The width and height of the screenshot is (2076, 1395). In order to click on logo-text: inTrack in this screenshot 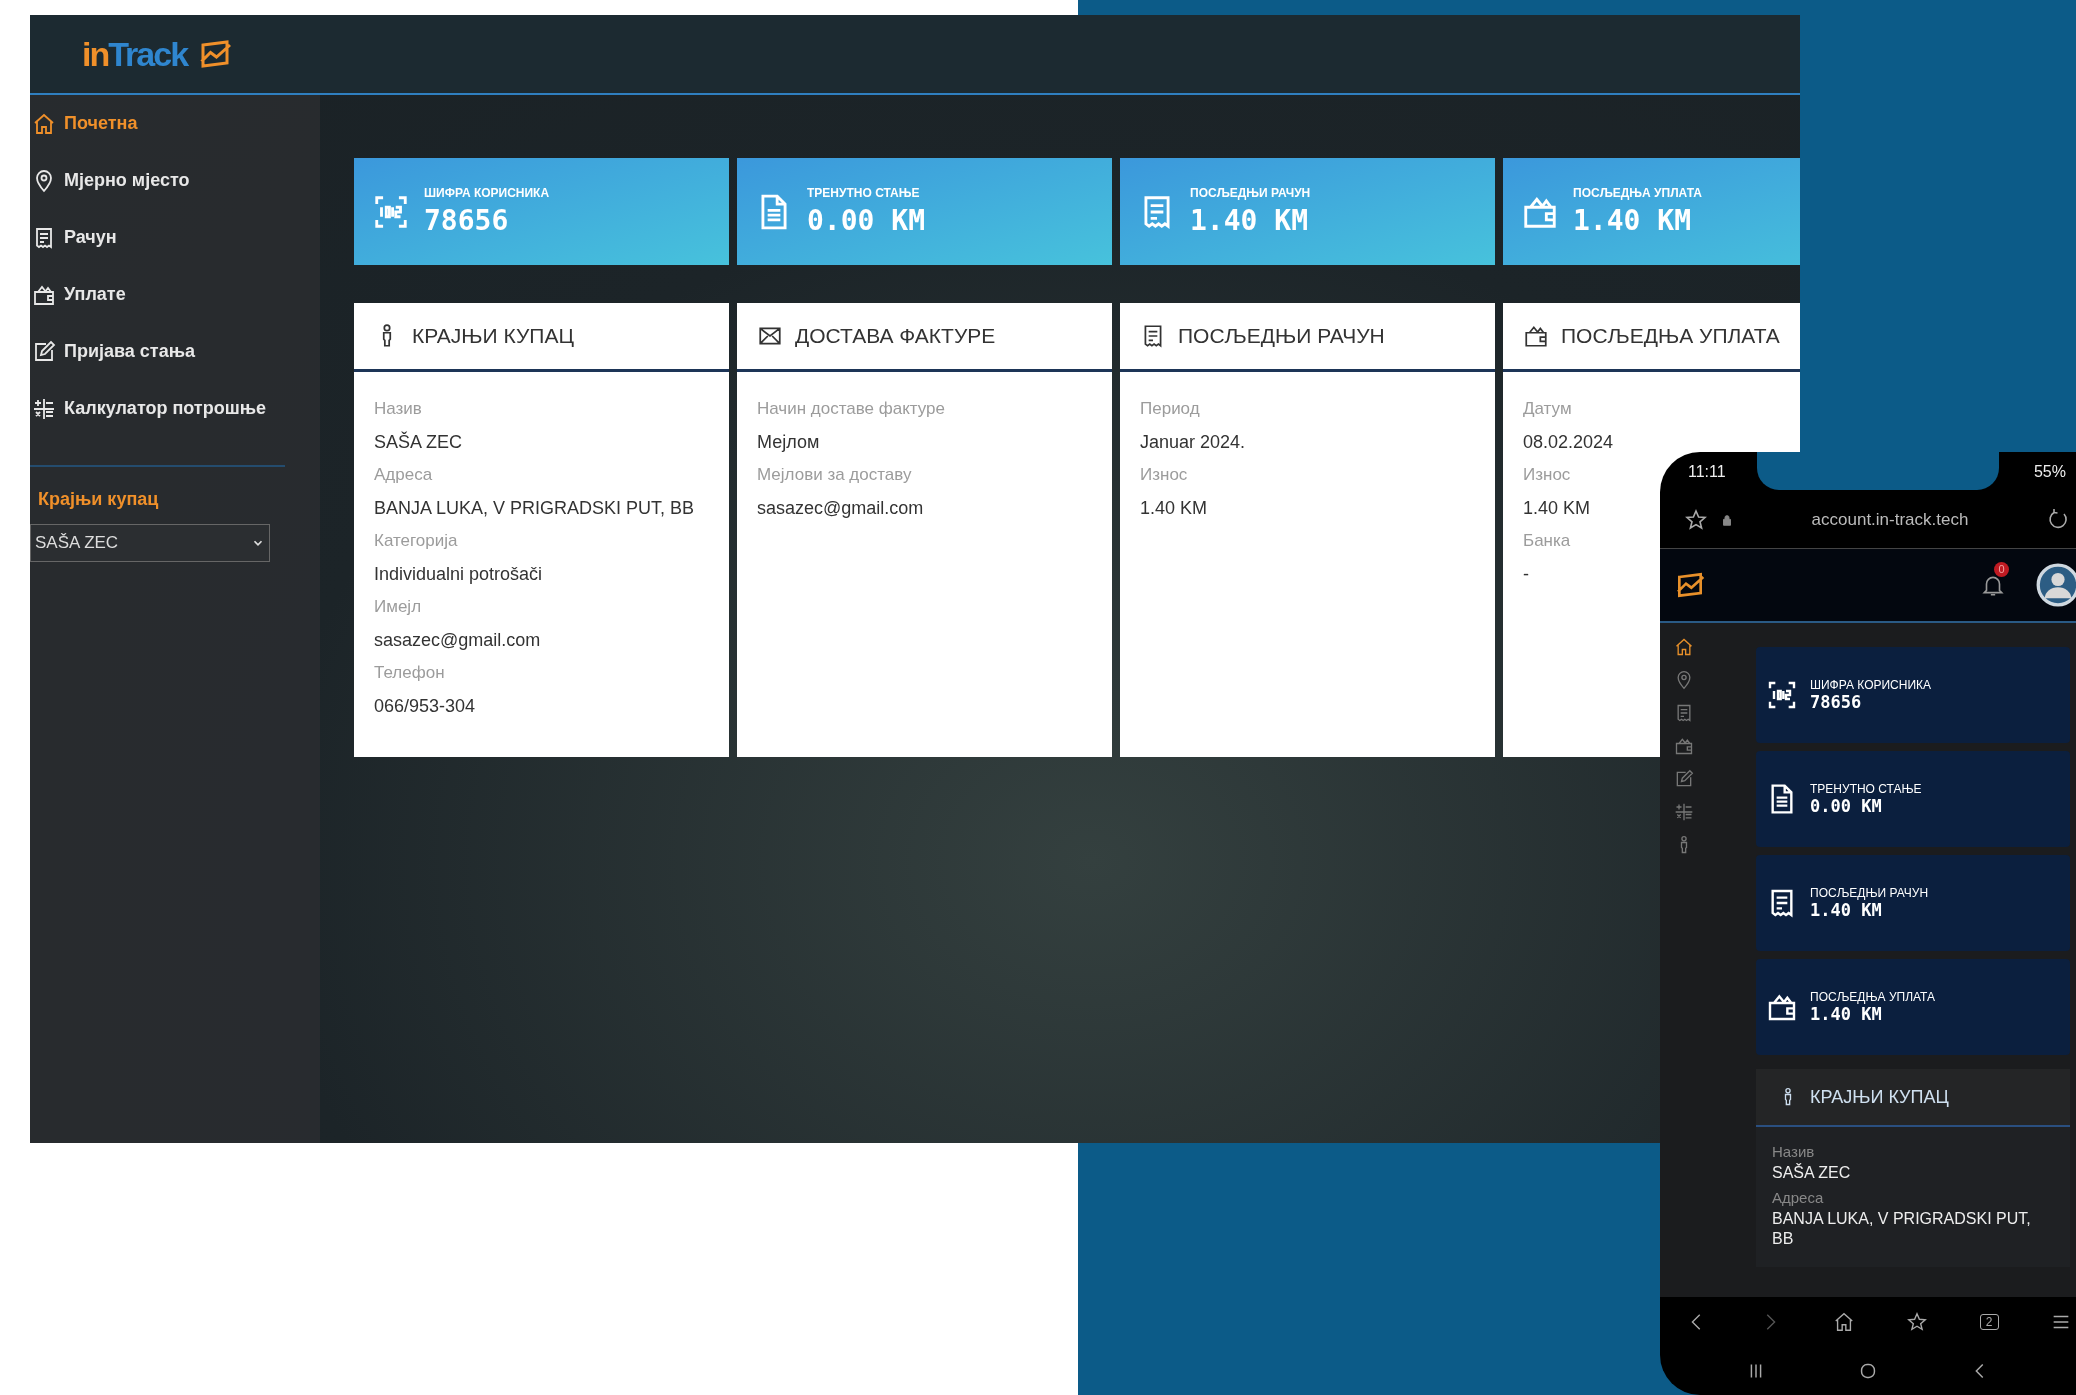, I will do `click(135, 54)`.